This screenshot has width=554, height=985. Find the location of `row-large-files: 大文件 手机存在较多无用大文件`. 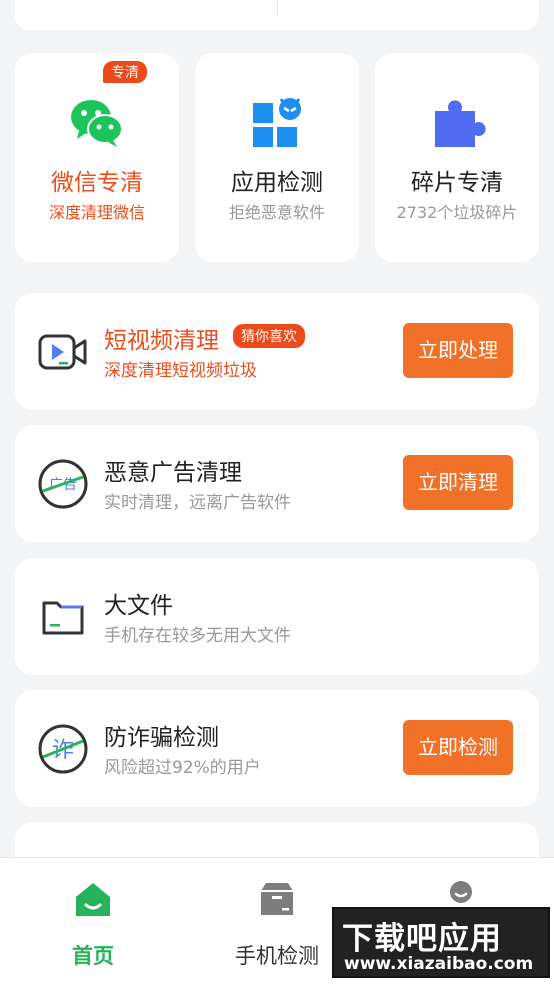

row-large-files: 大文件 手机存在较多无用大文件 is located at coordinates (277, 616).